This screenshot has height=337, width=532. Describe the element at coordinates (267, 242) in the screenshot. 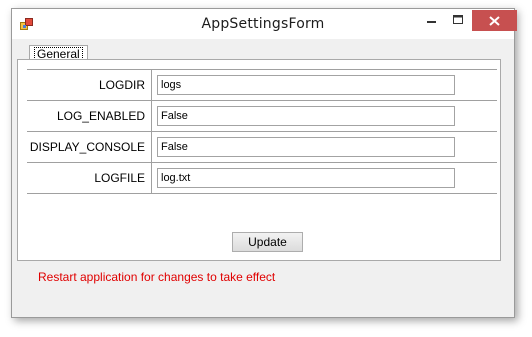

I see `update-button: Update` at that location.